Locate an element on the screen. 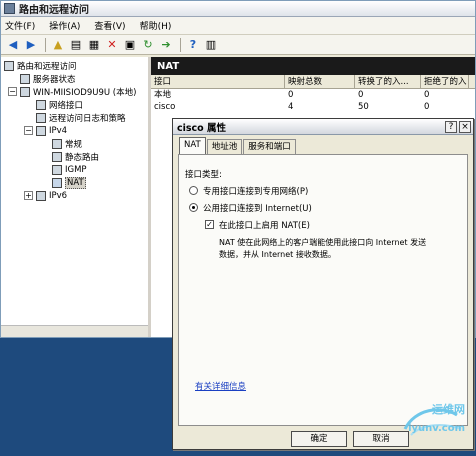 The image size is (476, 456). nat-icon is located at coordinates (57, 182).